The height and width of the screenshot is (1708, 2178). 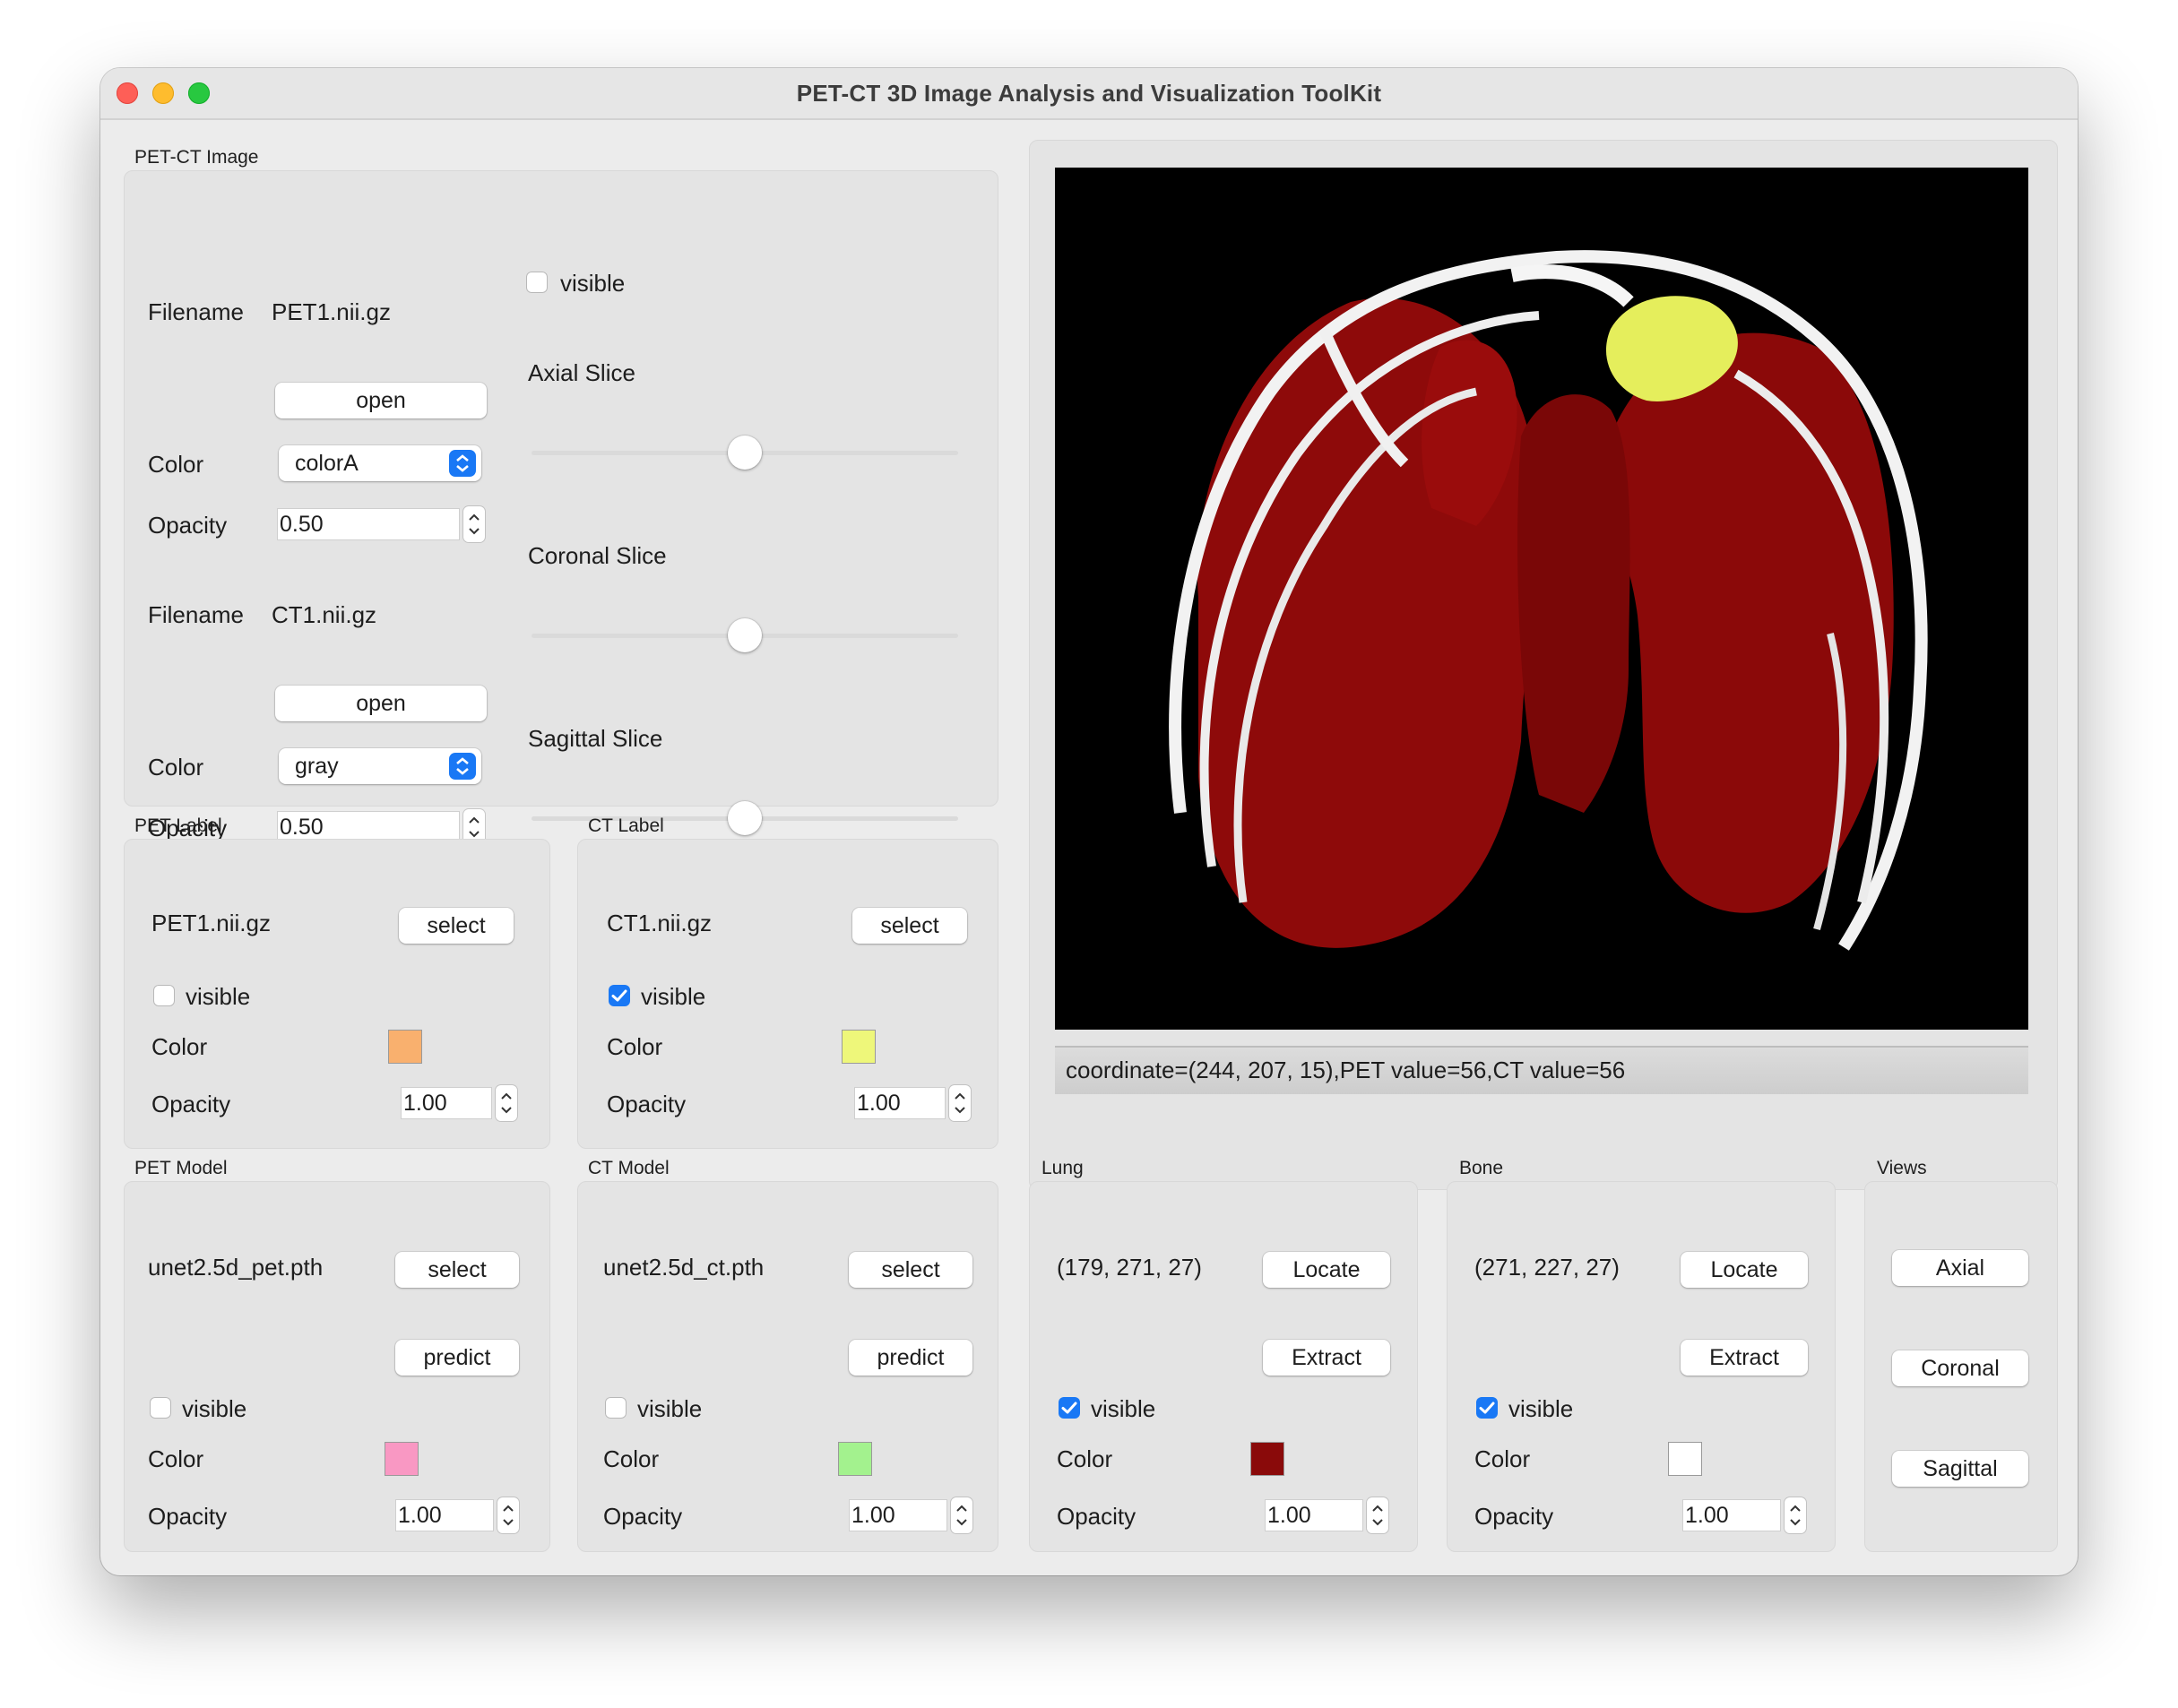 I want to click on pet-label-group-label: PET Label, so click(x=178, y=825).